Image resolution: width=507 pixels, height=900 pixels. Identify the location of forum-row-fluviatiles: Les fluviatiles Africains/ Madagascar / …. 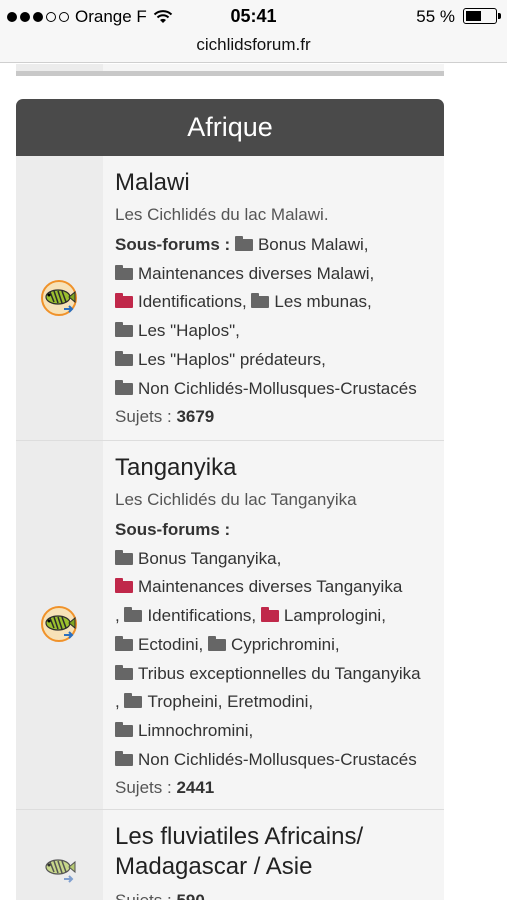
(230, 855).